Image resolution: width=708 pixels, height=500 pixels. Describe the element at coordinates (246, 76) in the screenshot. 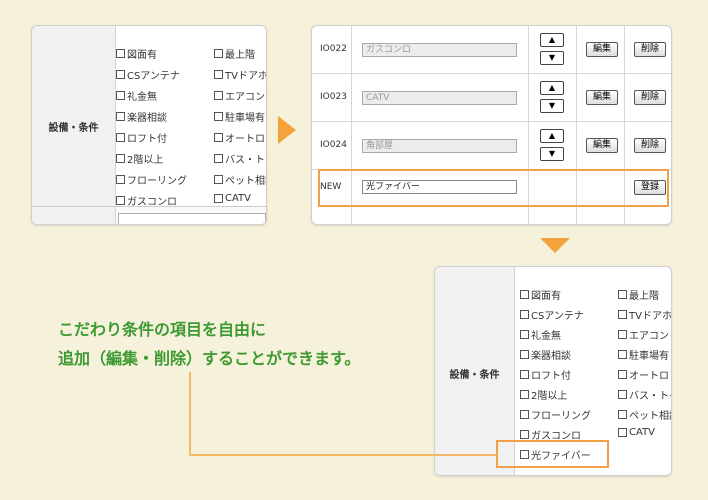

I see `checkbox-label: TVドアホ` at that location.